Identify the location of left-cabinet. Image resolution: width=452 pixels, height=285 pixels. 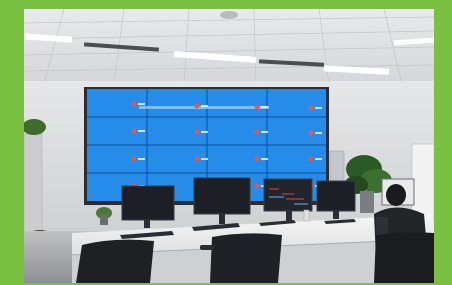
(33, 184).